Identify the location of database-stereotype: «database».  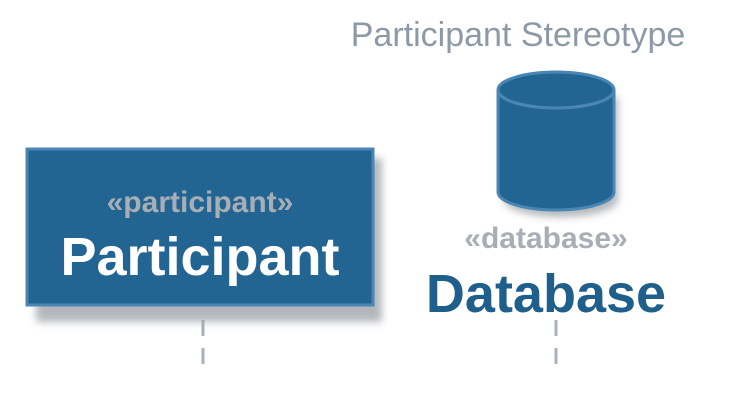
(545, 238).